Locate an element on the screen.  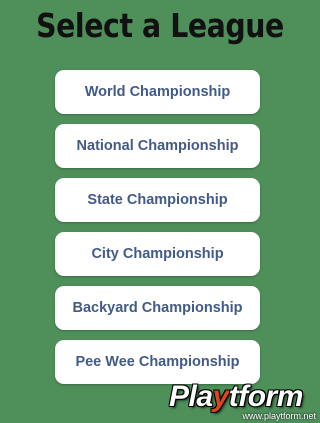
playtform-logo: Playtform is located at coordinates (236, 396).